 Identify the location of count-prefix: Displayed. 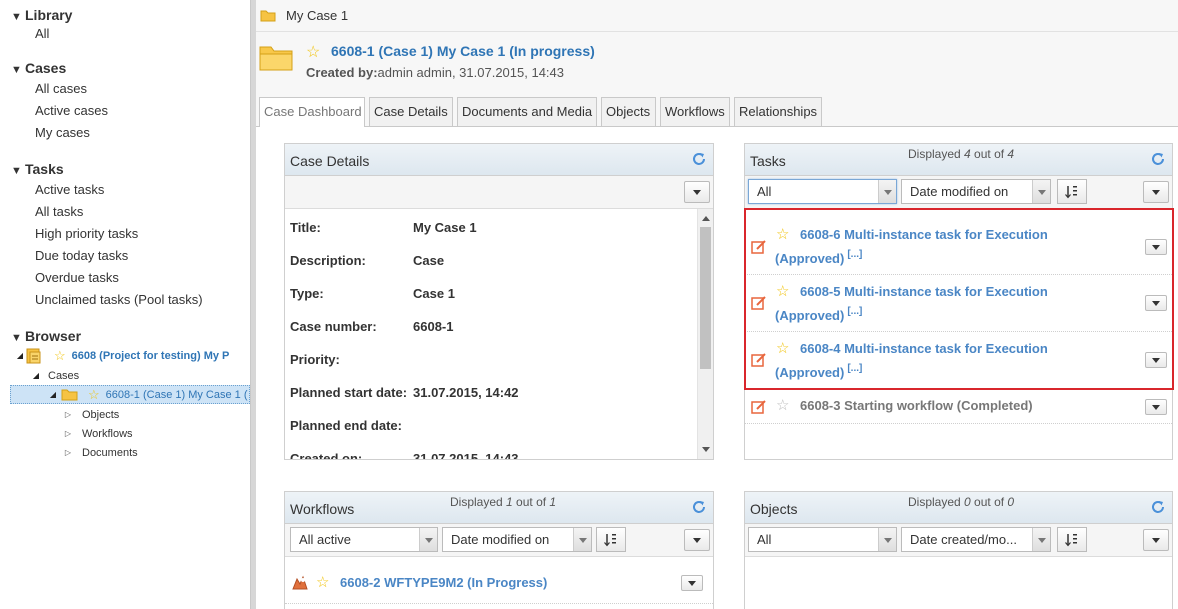
(936, 502).